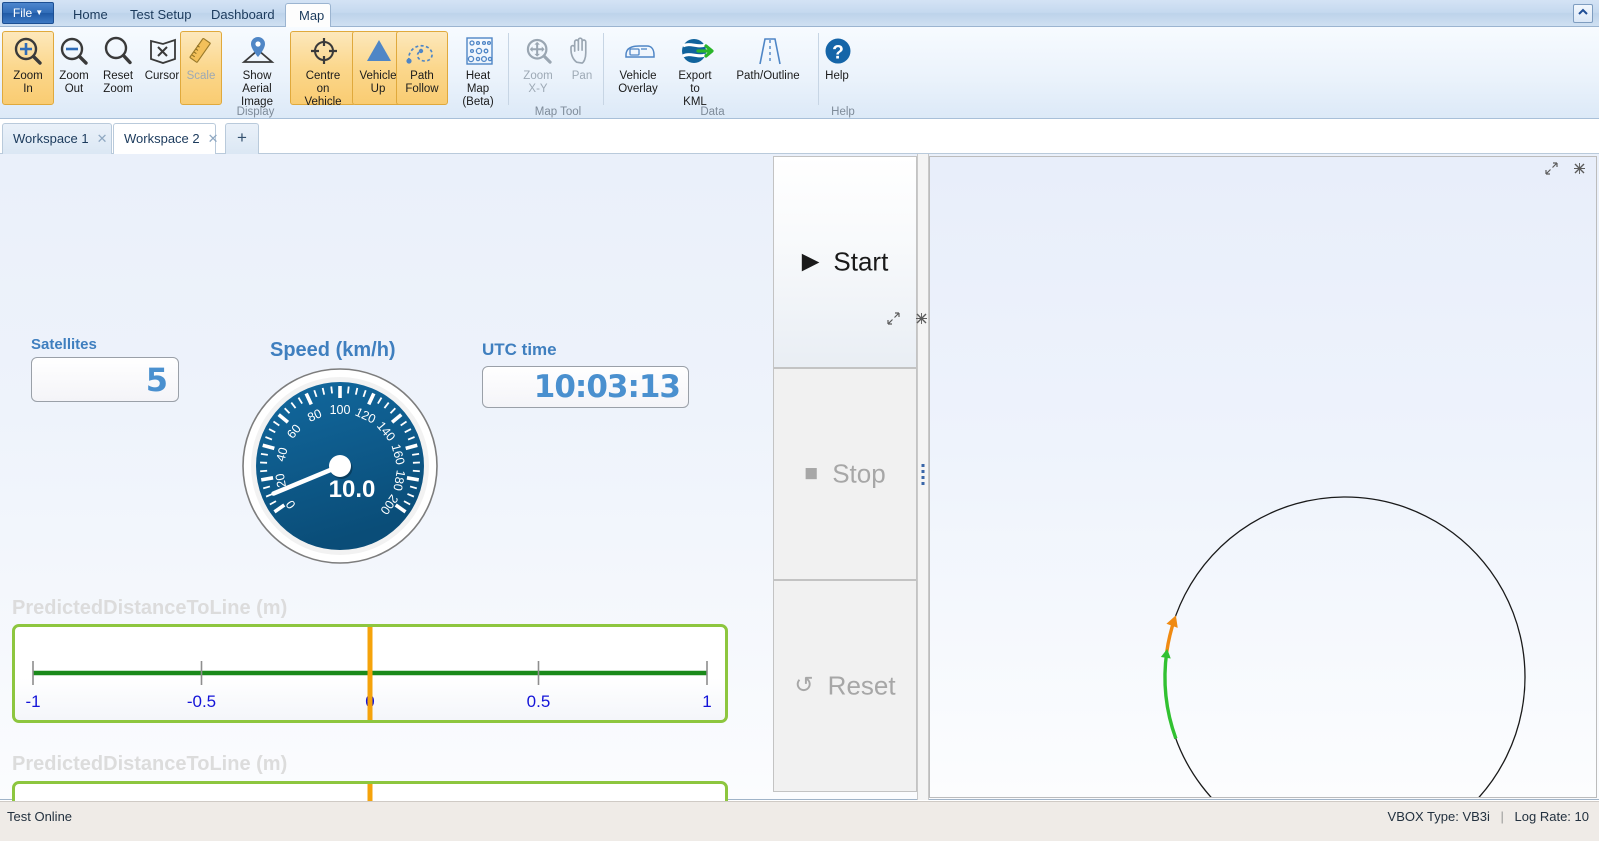 This screenshot has height=841, width=1599. I want to click on file-menu-label: File, so click(22, 13).